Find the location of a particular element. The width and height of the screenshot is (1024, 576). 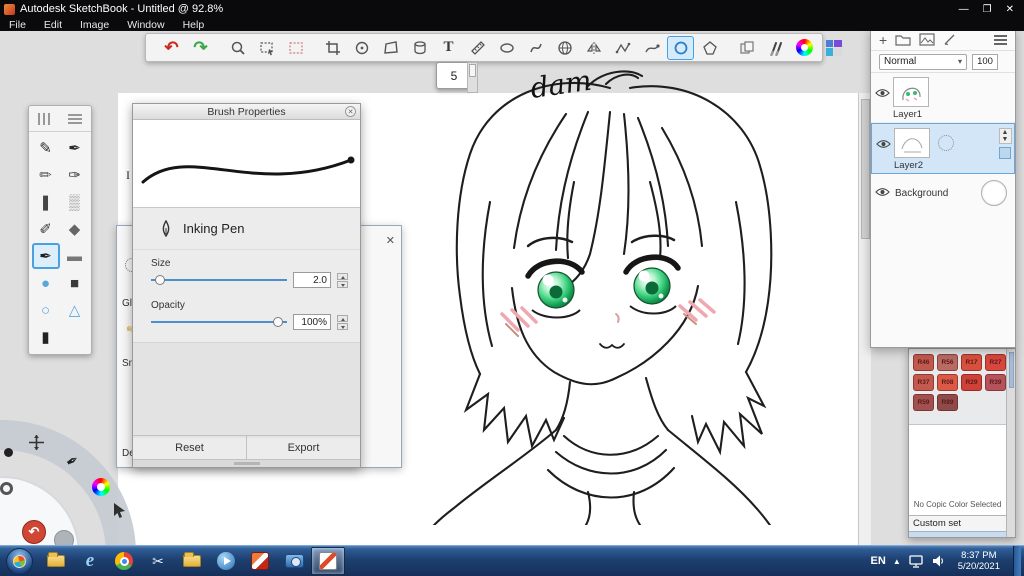

show-desktop-button is located at coordinates (1017, 560).